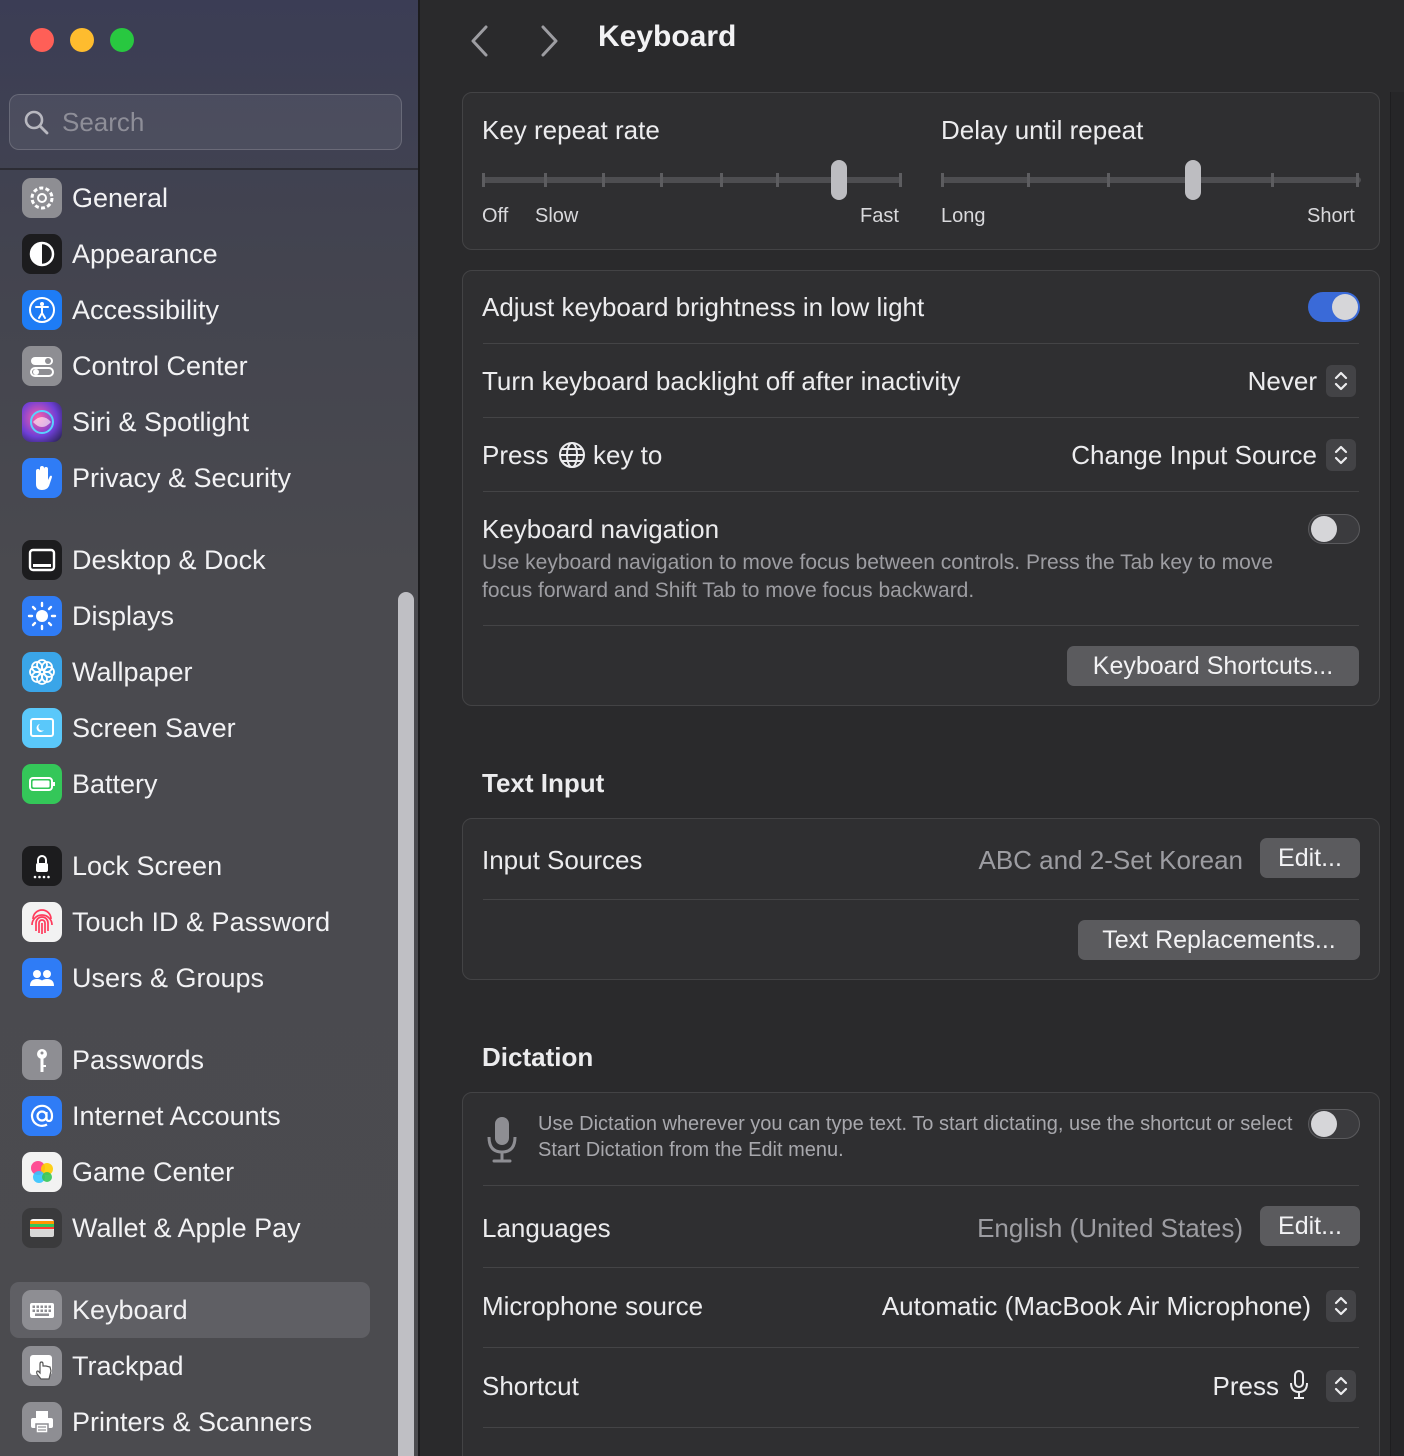 This screenshot has height=1456, width=1404. What do you see at coordinates (515, 455) in the screenshot?
I see `globe-key-label-pre: Press` at bounding box center [515, 455].